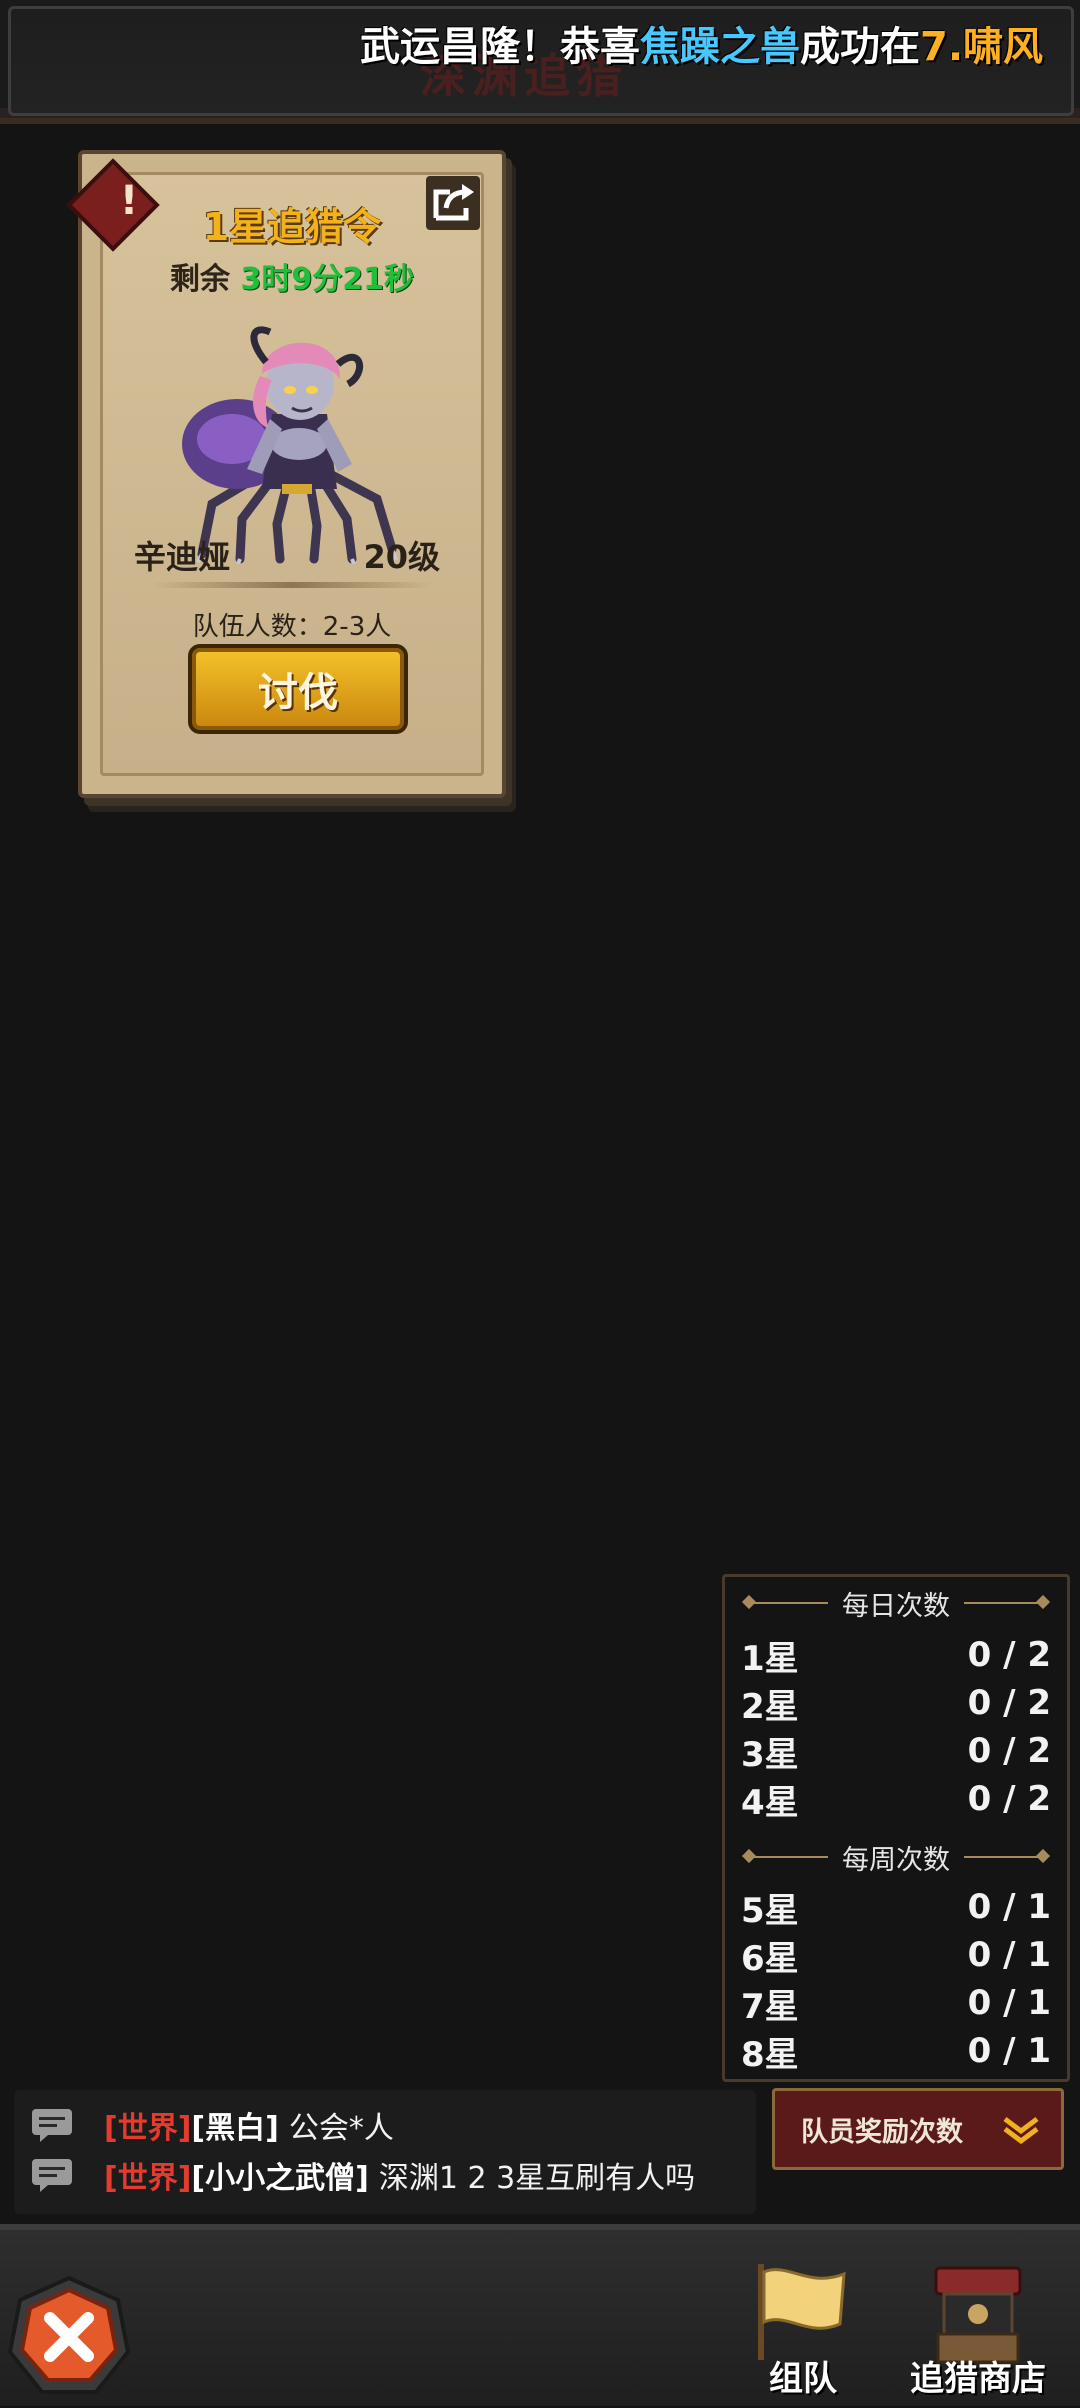 The image size is (1080, 2408). Describe the element at coordinates (770, 1910) in the screenshot. I see `count-star: 5星` at that location.